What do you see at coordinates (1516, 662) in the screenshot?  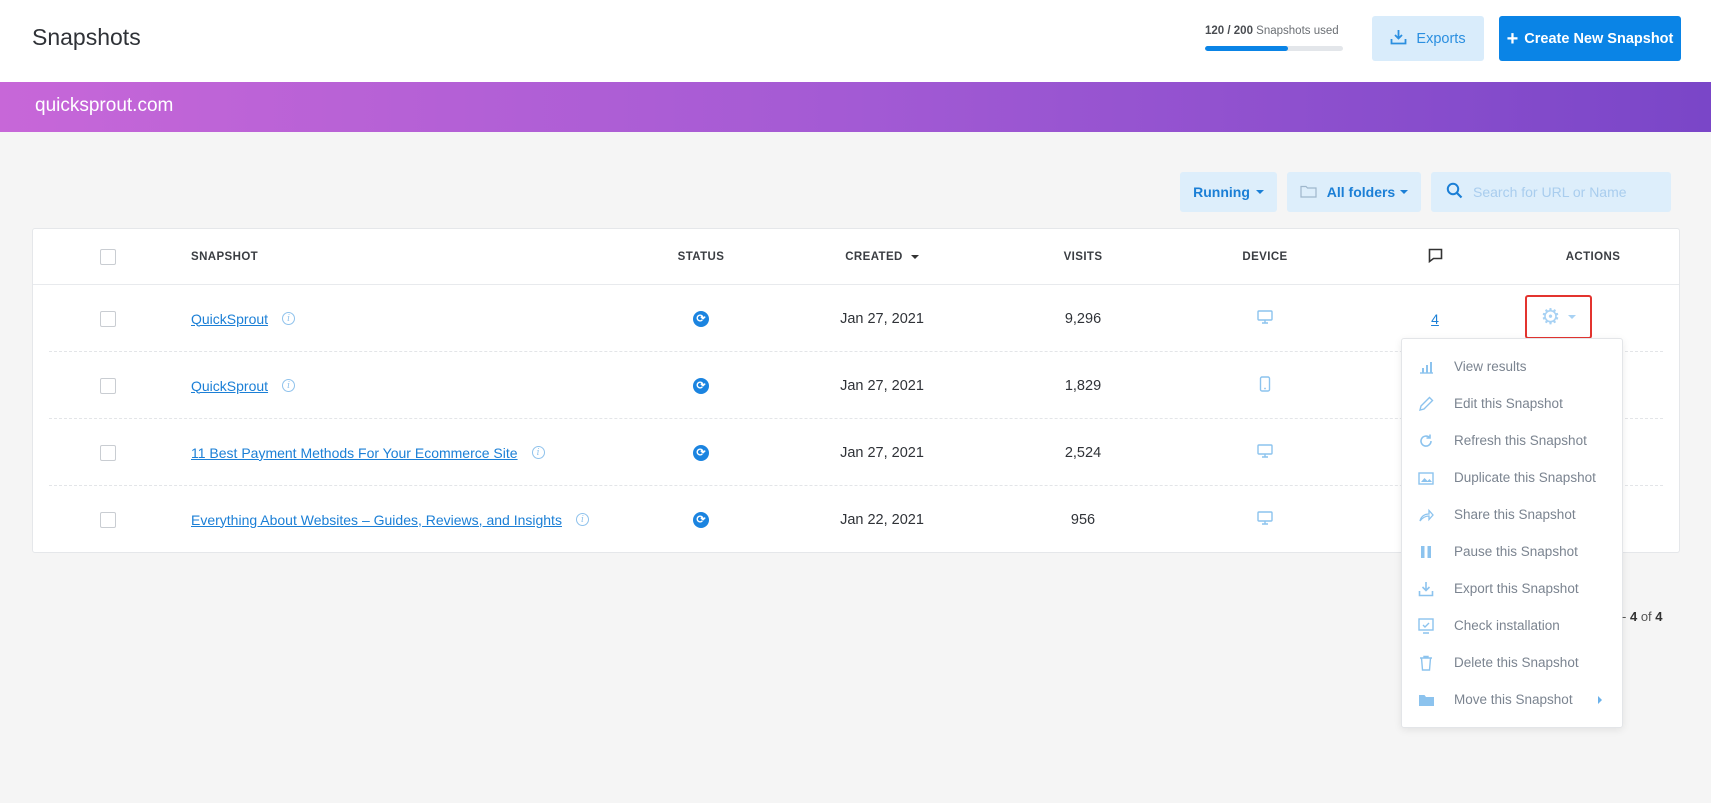 I see `menu-item-label: Delete this Snapshot` at bounding box center [1516, 662].